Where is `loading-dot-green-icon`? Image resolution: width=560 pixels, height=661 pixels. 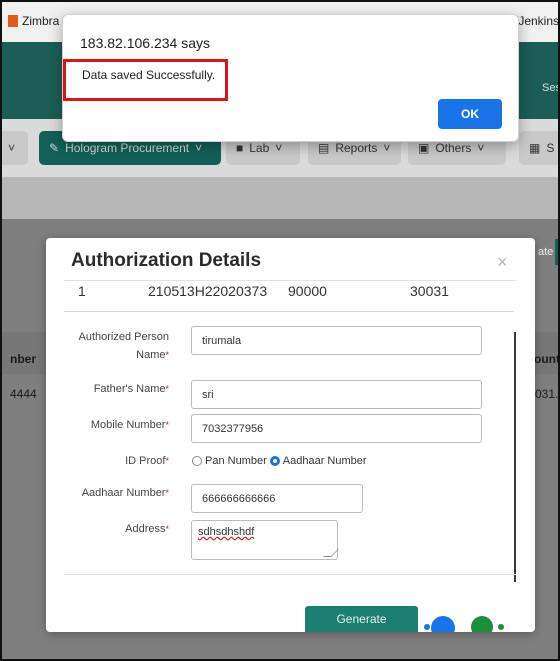
loading-dot-green-icon is located at coordinates (482, 624).